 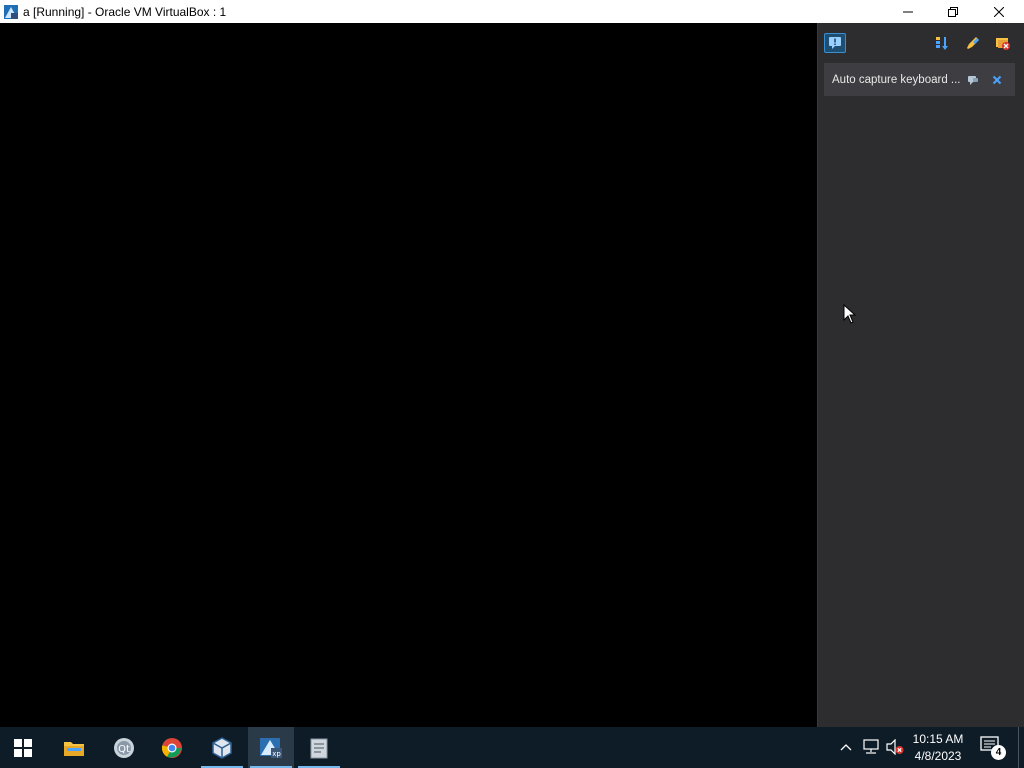 I want to click on dismiss-all-button, so click(x=1003, y=43).